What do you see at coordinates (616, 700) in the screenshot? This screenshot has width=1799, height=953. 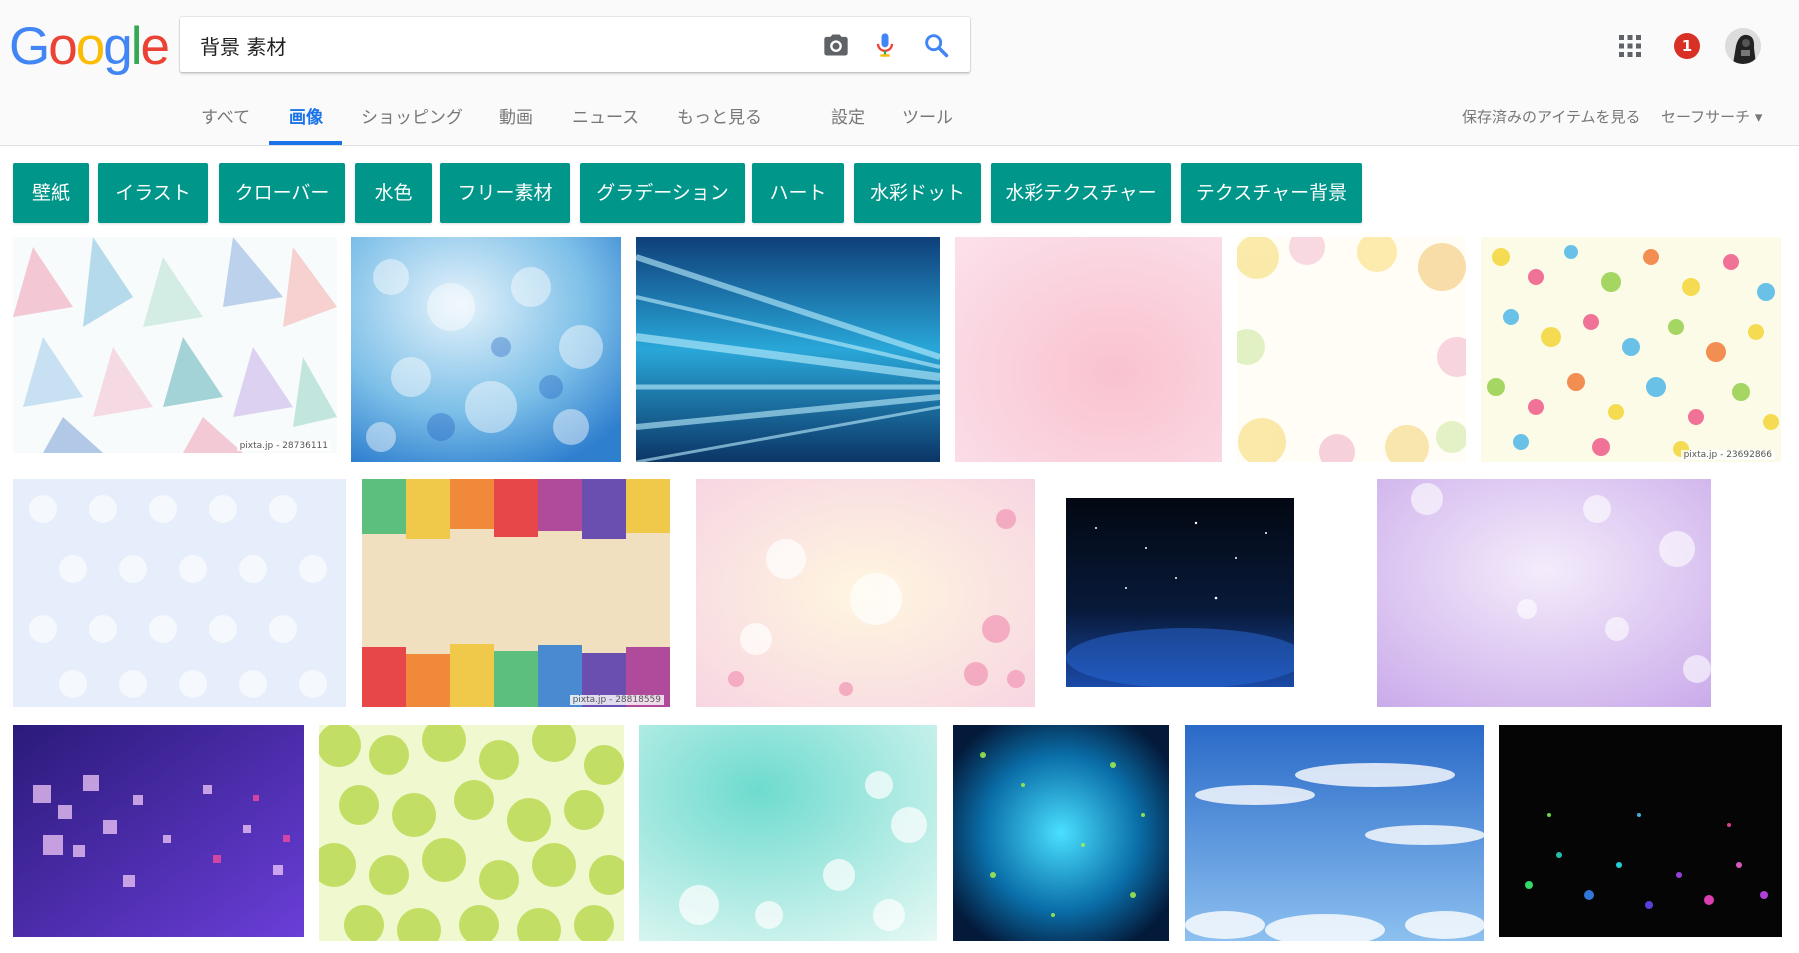 I see `image-watermark: pixta.jp - 28818559` at bounding box center [616, 700].